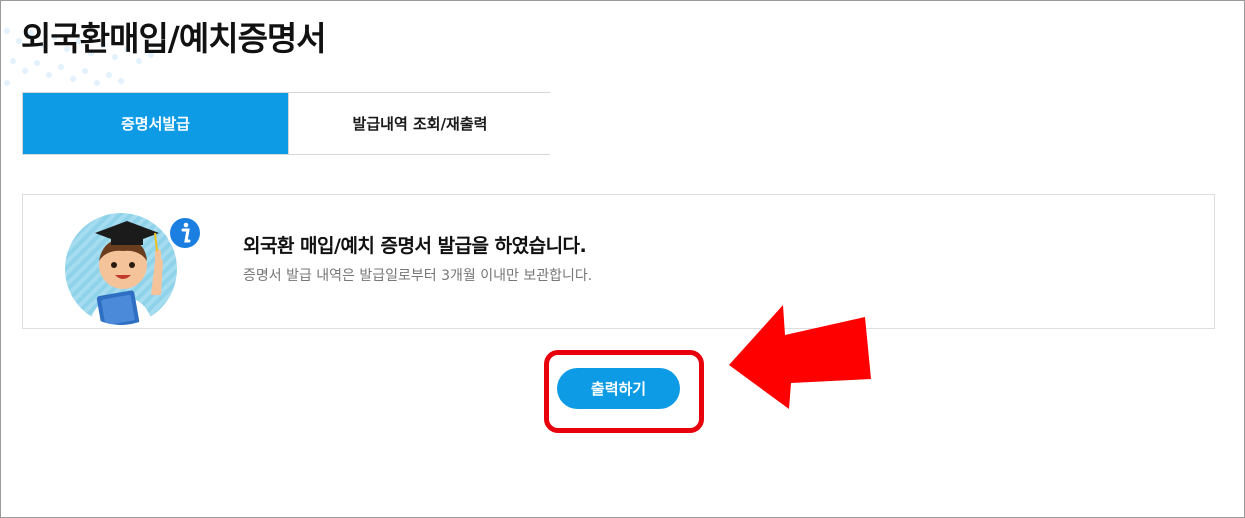  I want to click on page-title: 외국환매입/예치증명서, so click(174, 38).